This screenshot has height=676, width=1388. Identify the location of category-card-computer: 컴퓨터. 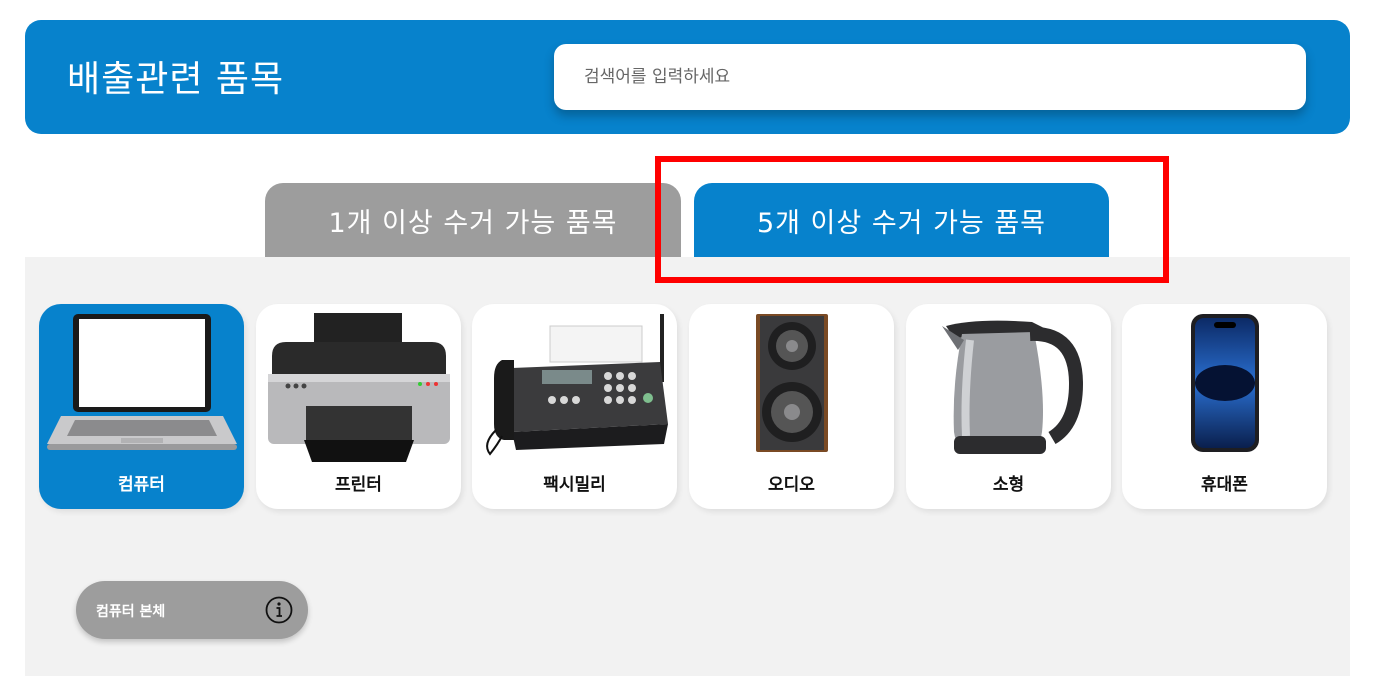
(141, 406).